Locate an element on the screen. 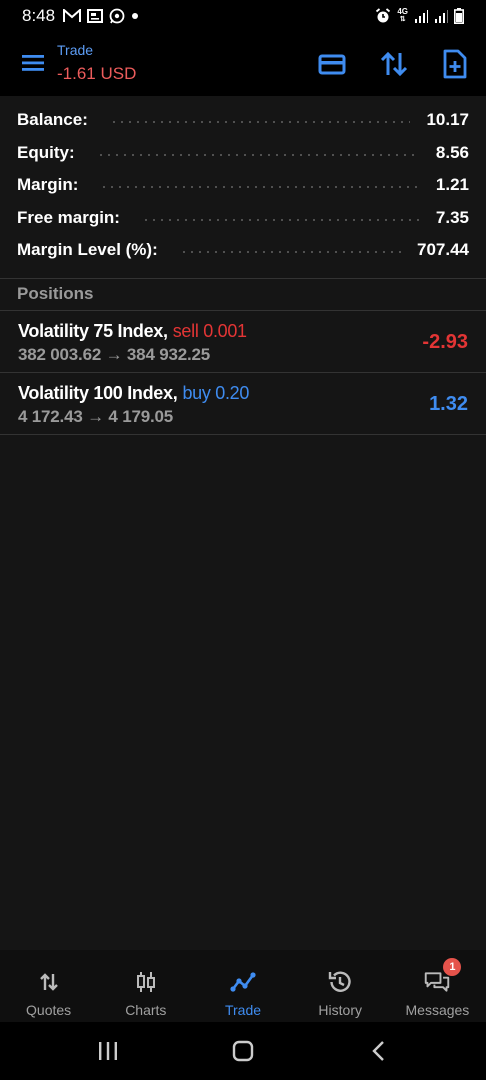  position-prices: 4 172.43 → 4 179.05 is located at coordinates (95, 416).